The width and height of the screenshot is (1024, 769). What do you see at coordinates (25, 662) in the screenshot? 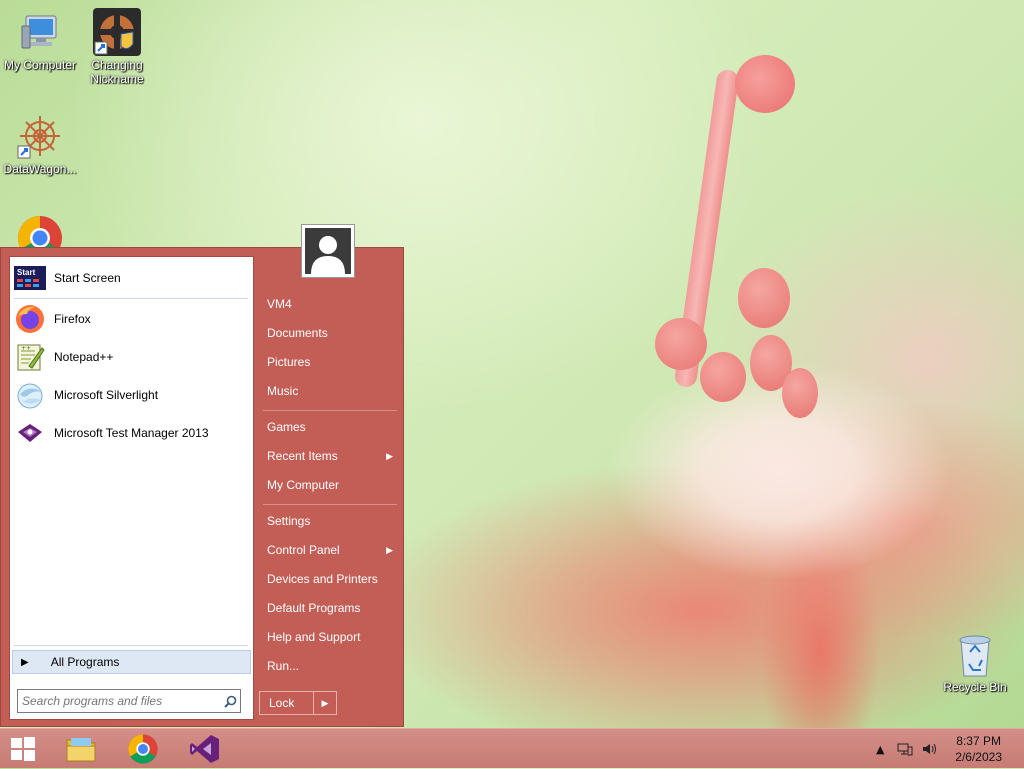
I see `triangle-right-icon: ▶` at bounding box center [25, 662].